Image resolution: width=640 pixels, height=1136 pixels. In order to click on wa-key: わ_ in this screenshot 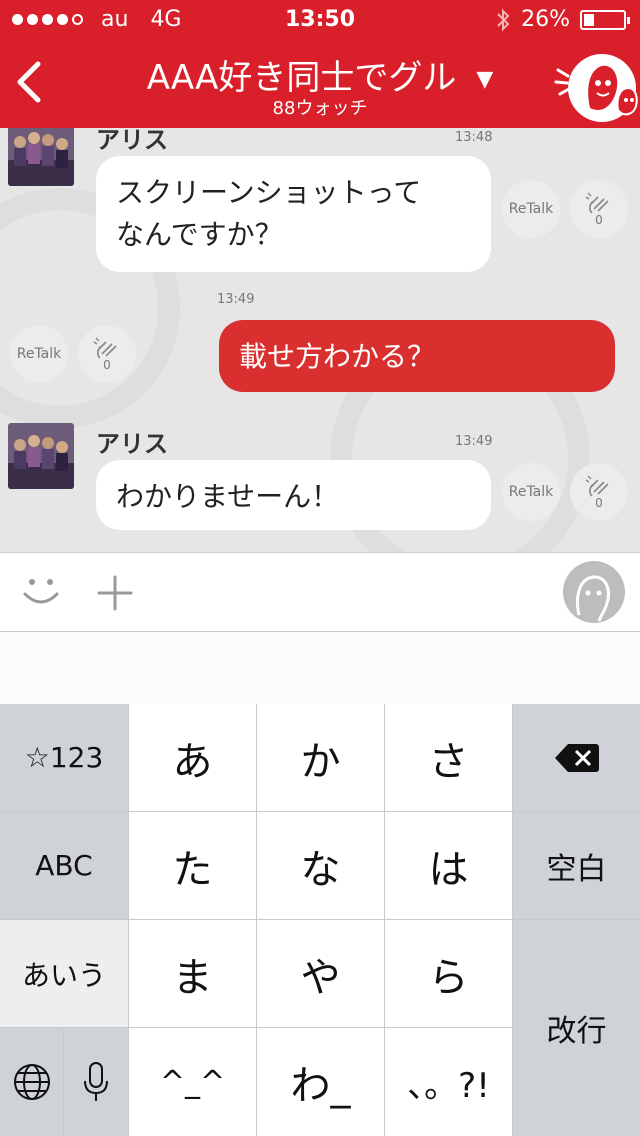, I will do `click(320, 1082)`.